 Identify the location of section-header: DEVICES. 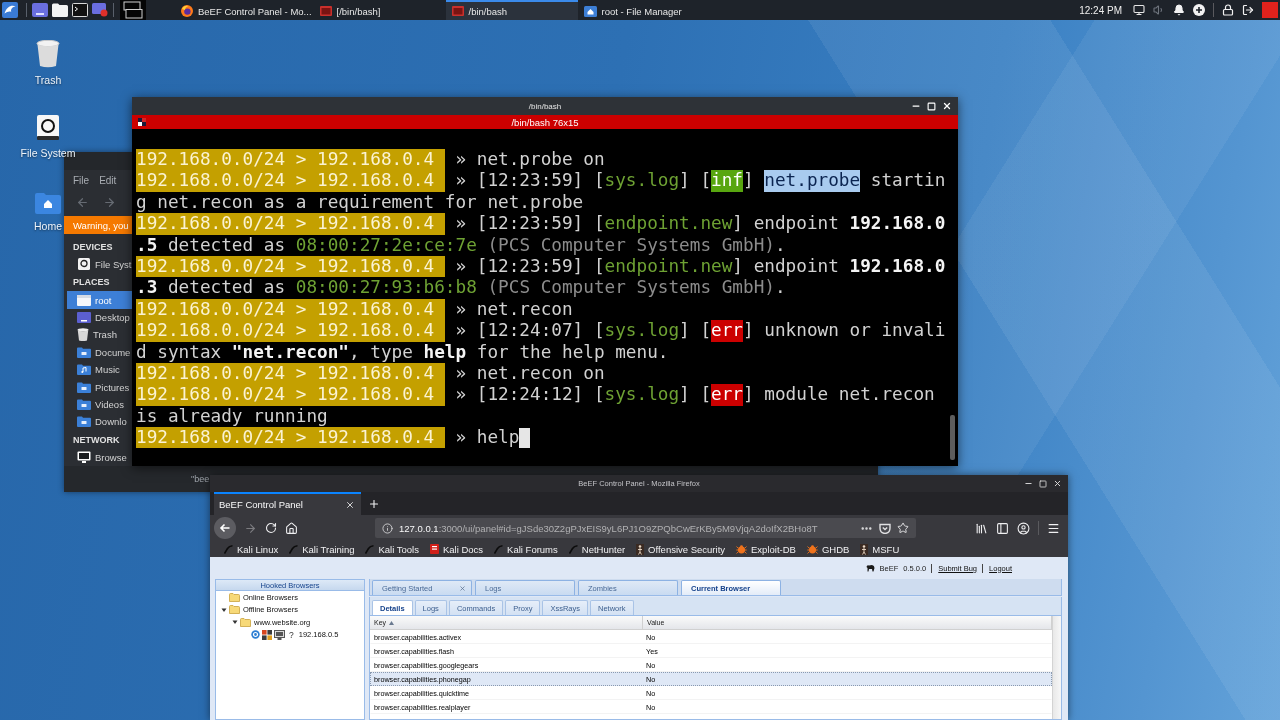
(93, 247).